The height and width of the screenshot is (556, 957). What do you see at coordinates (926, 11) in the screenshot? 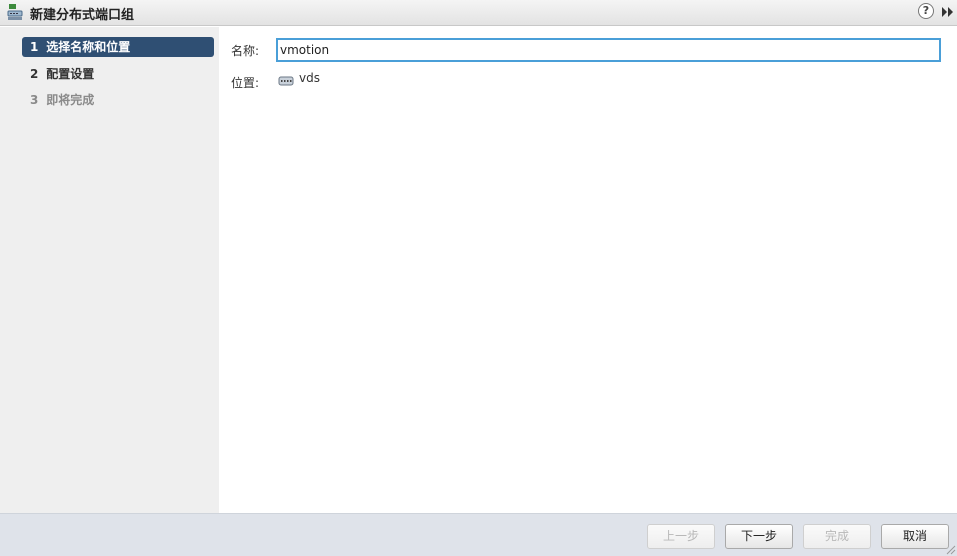
I see `help-icon: ?` at bounding box center [926, 11].